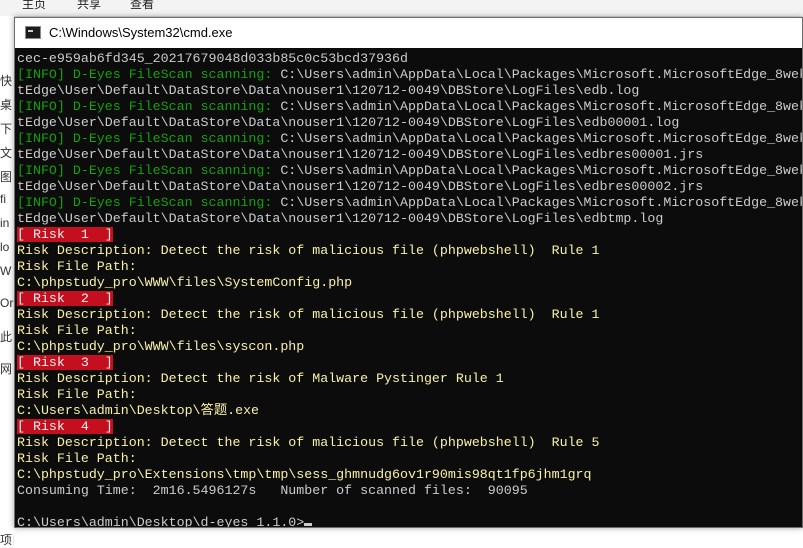  Describe the element at coordinates (161, 521) in the screenshot. I see `console-text: C:\Users\admin\Desktop\d-eyes_1.1.0>` at that location.